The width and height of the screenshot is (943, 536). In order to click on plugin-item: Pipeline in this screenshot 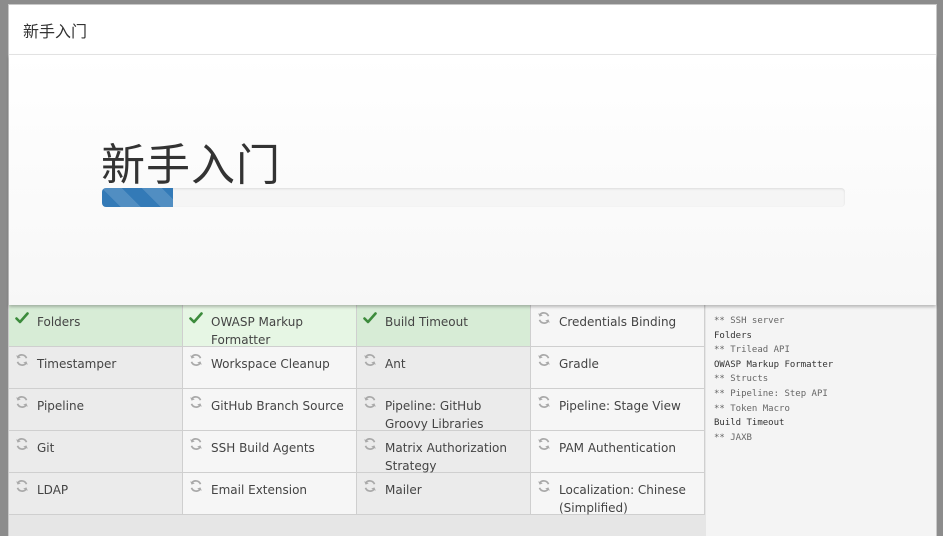, I will do `click(96, 410)`.